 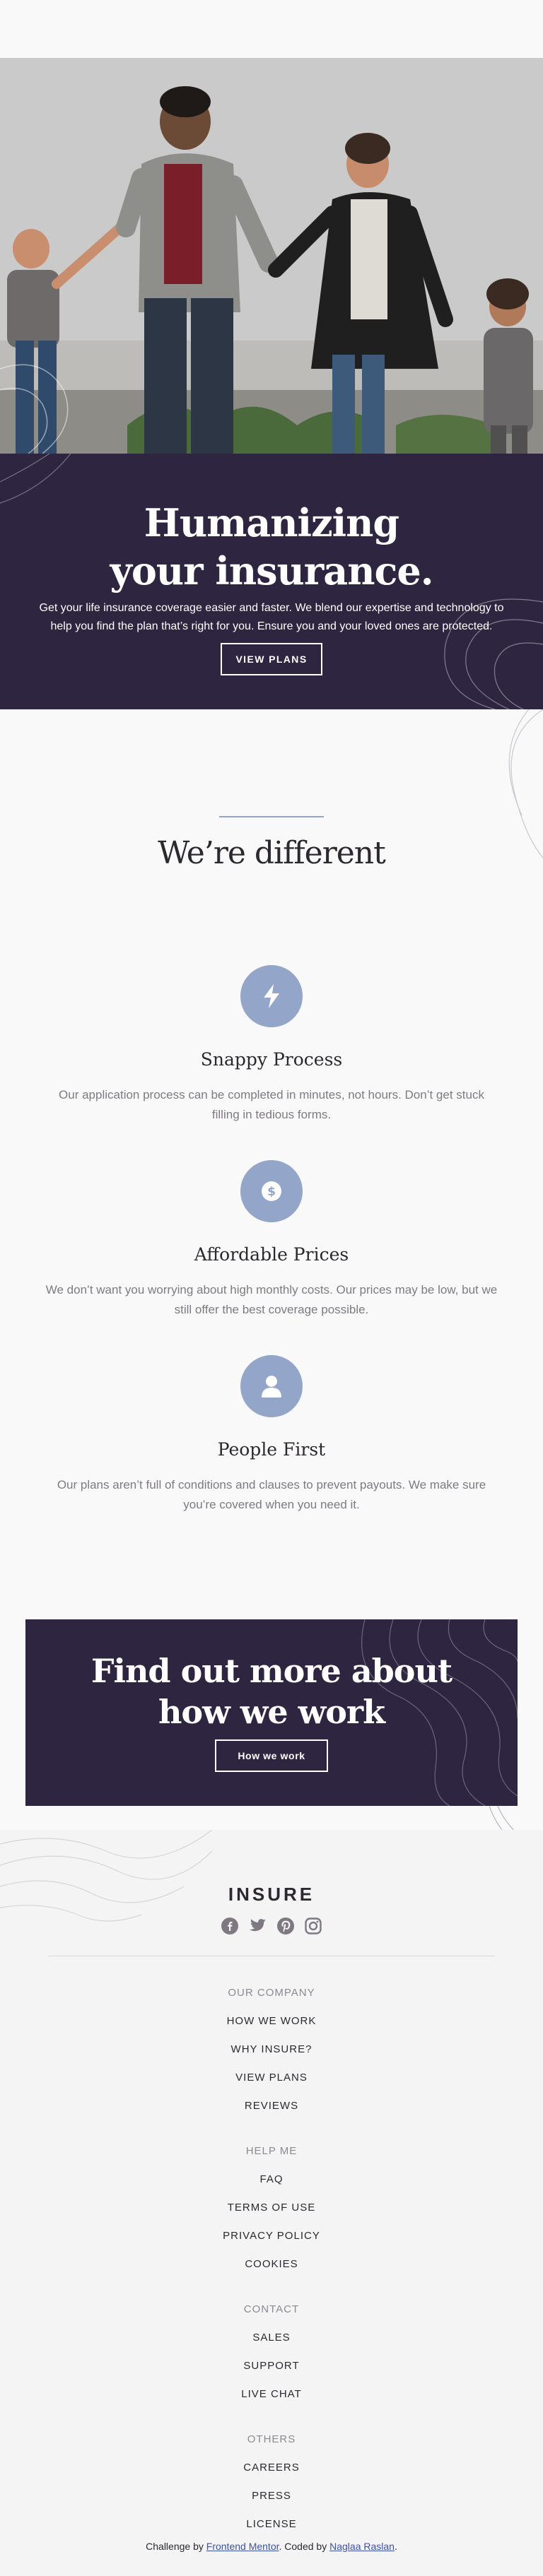 I want to click on hero-title-line-1: Humanizing, so click(x=271, y=522).